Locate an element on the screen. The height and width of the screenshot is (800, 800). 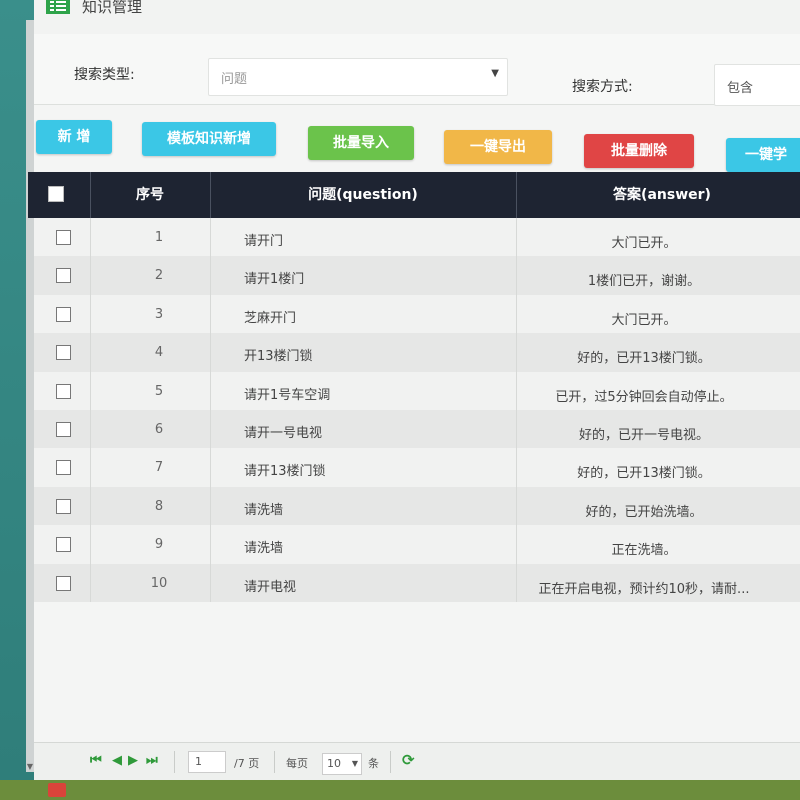
row-answer: 好的，已开一号电视。 is located at coordinates (643, 435).